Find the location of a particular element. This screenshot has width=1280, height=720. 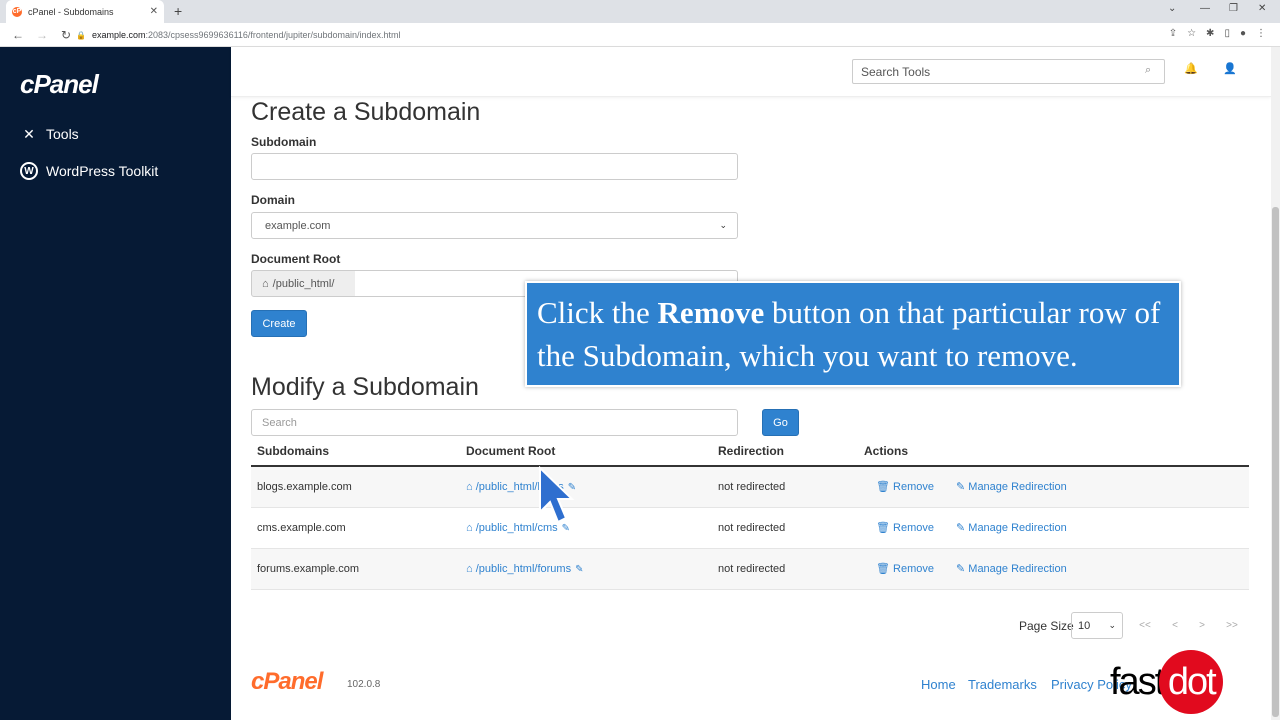

sidebar-item-wordpress-toolkit: W WordPress Toolkit is located at coordinates (89, 171).